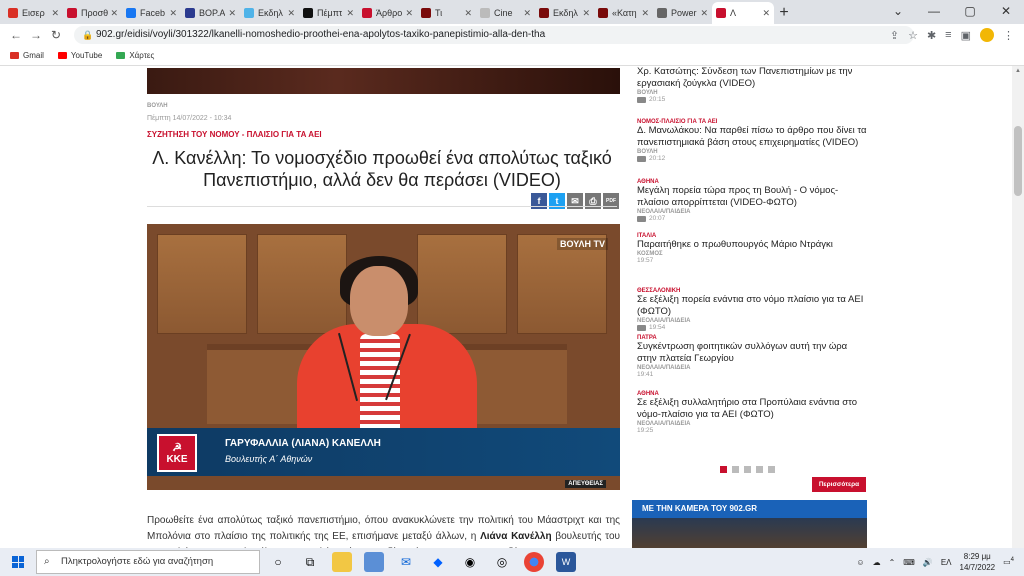 This screenshot has height=576, width=1024. Describe the element at coordinates (682, 13) in the screenshot. I see `browser-tab: Power ✕` at that location.